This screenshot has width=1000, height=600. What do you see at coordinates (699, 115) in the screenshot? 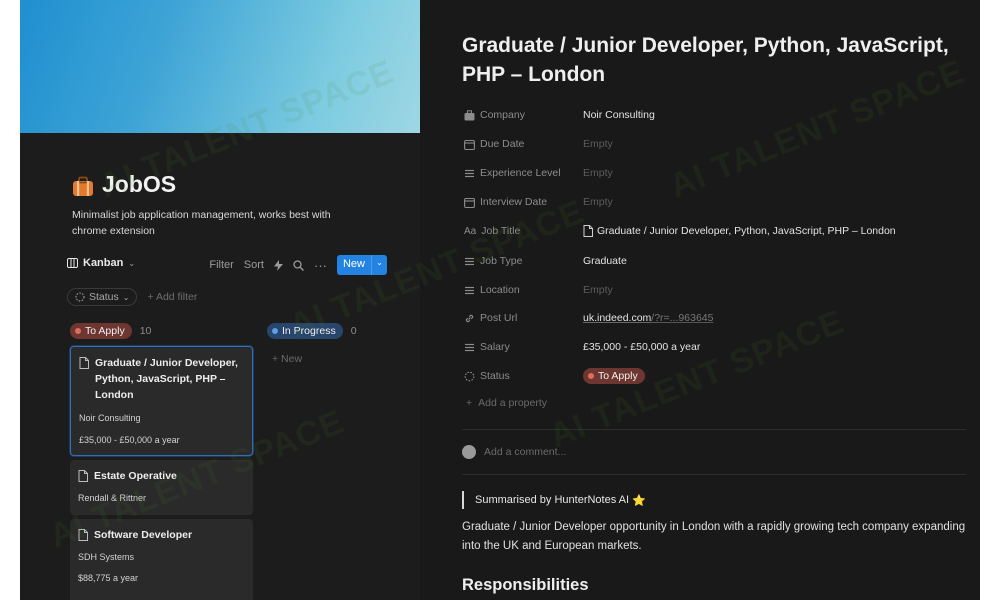
I see `property-company: Company Noir Consulting` at bounding box center [699, 115].